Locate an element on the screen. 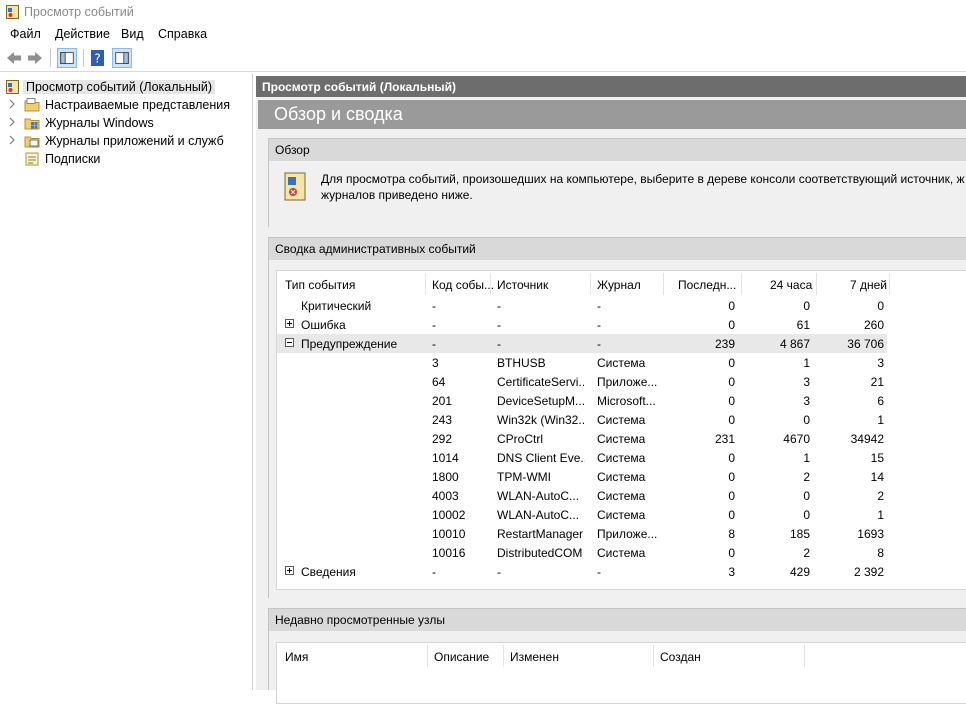  cell-week: 3 is located at coordinates (880, 363).